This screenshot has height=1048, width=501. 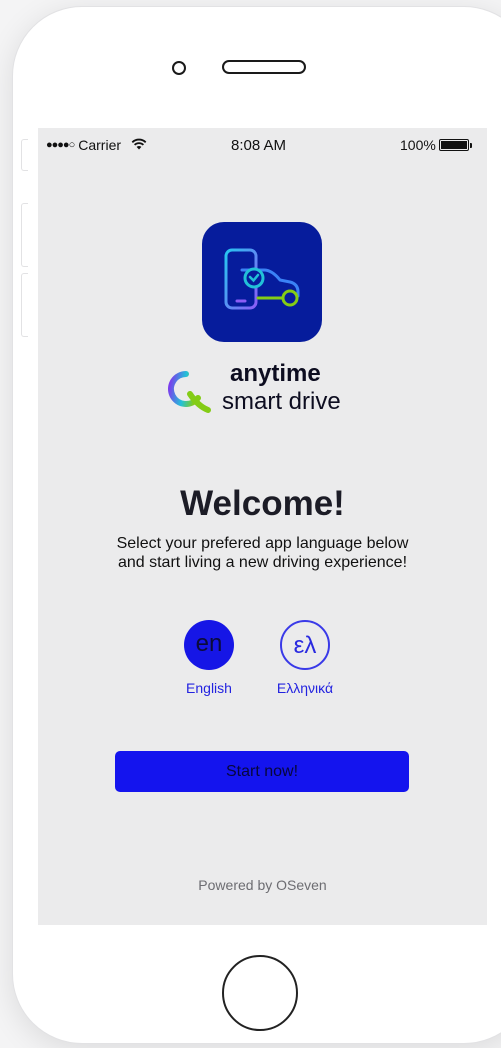 What do you see at coordinates (305, 645) in the screenshot?
I see `language-code-el: ελ` at bounding box center [305, 645].